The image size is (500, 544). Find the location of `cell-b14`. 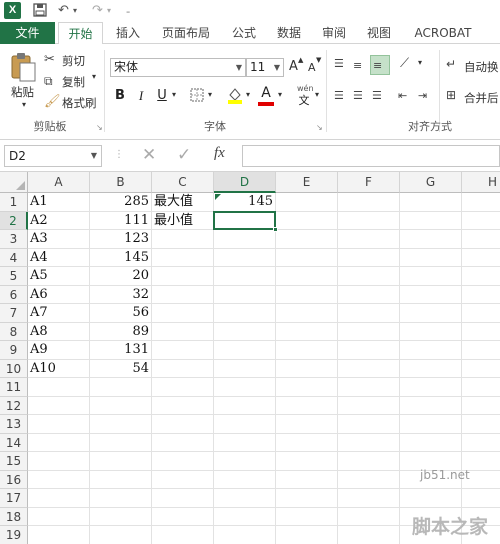

cell-b14 is located at coordinates (121, 442).